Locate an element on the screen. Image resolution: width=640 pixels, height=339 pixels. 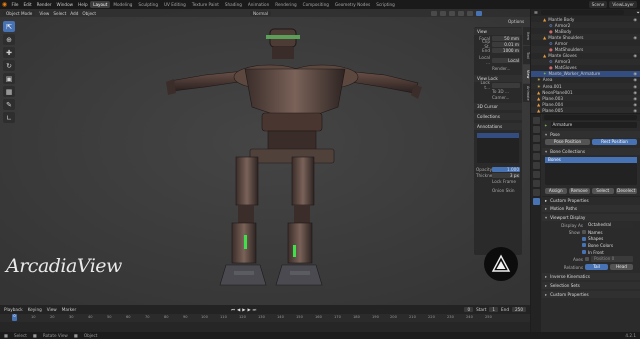
menu-file: File is located at coordinates (15, 4).